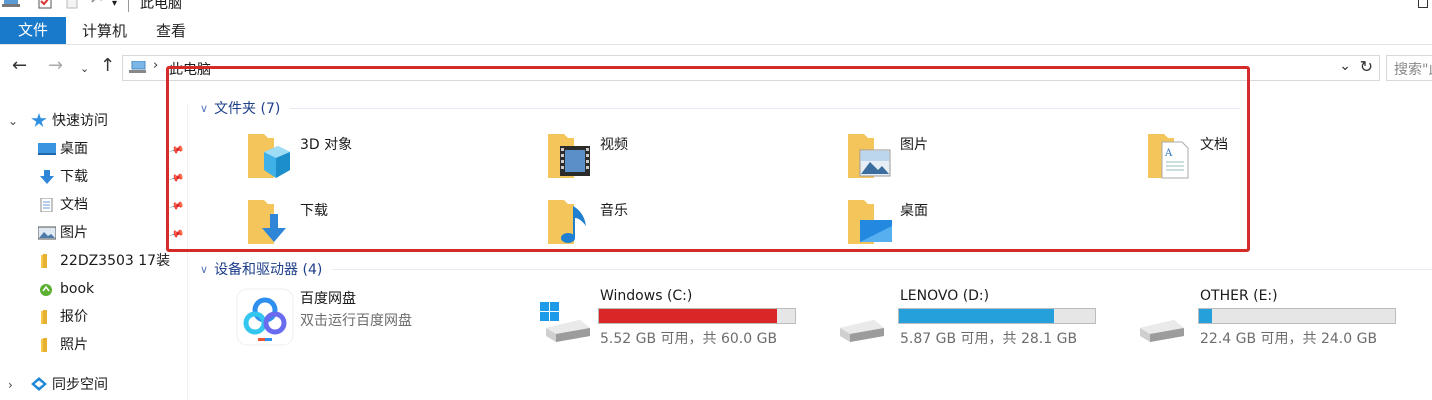 The height and width of the screenshot is (400, 1432). Describe the element at coordinates (104, 30) in the screenshot. I see `tab-computer: 计算机` at that location.